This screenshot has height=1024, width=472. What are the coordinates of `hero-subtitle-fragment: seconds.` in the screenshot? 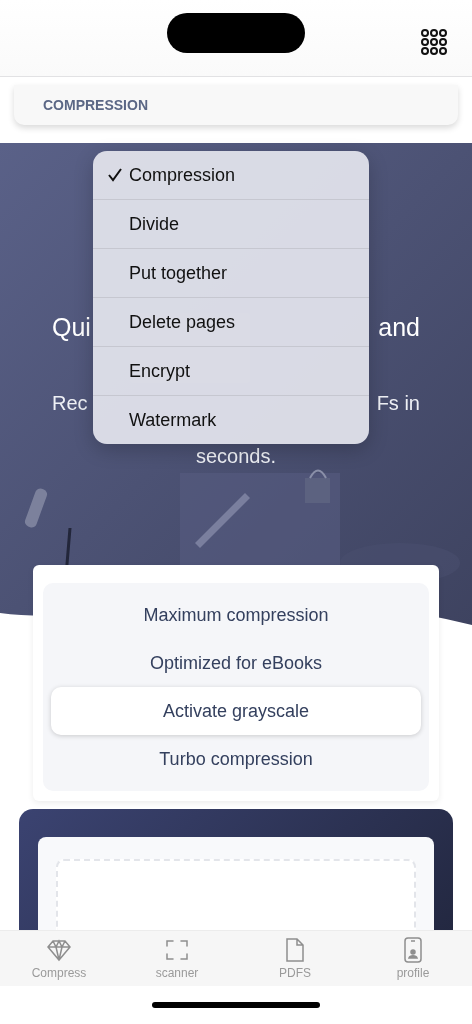 It's located at (236, 456).